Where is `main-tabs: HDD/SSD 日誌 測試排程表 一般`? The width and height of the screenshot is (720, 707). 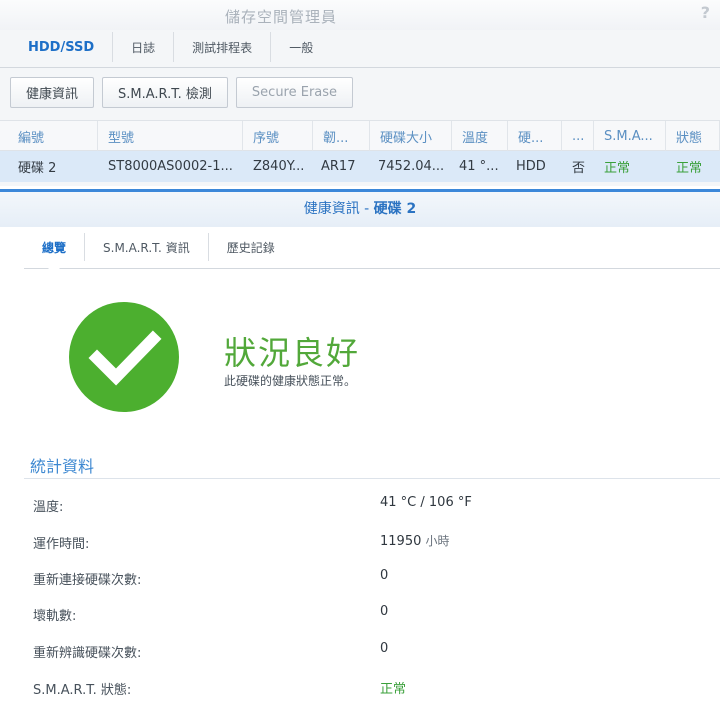 main-tabs: HDD/SSD 日誌 測試排程表 一般 is located at coordinates (170, 49).